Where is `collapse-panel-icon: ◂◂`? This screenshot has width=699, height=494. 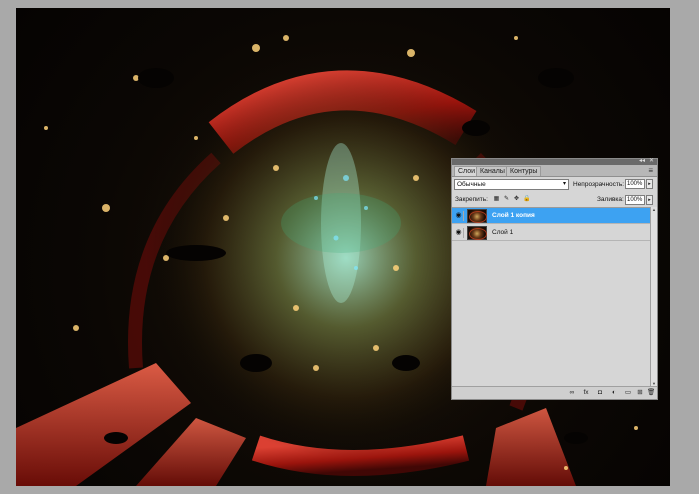
collapse-panel-icon: ◂◂ is located at coordinates (642, 160).